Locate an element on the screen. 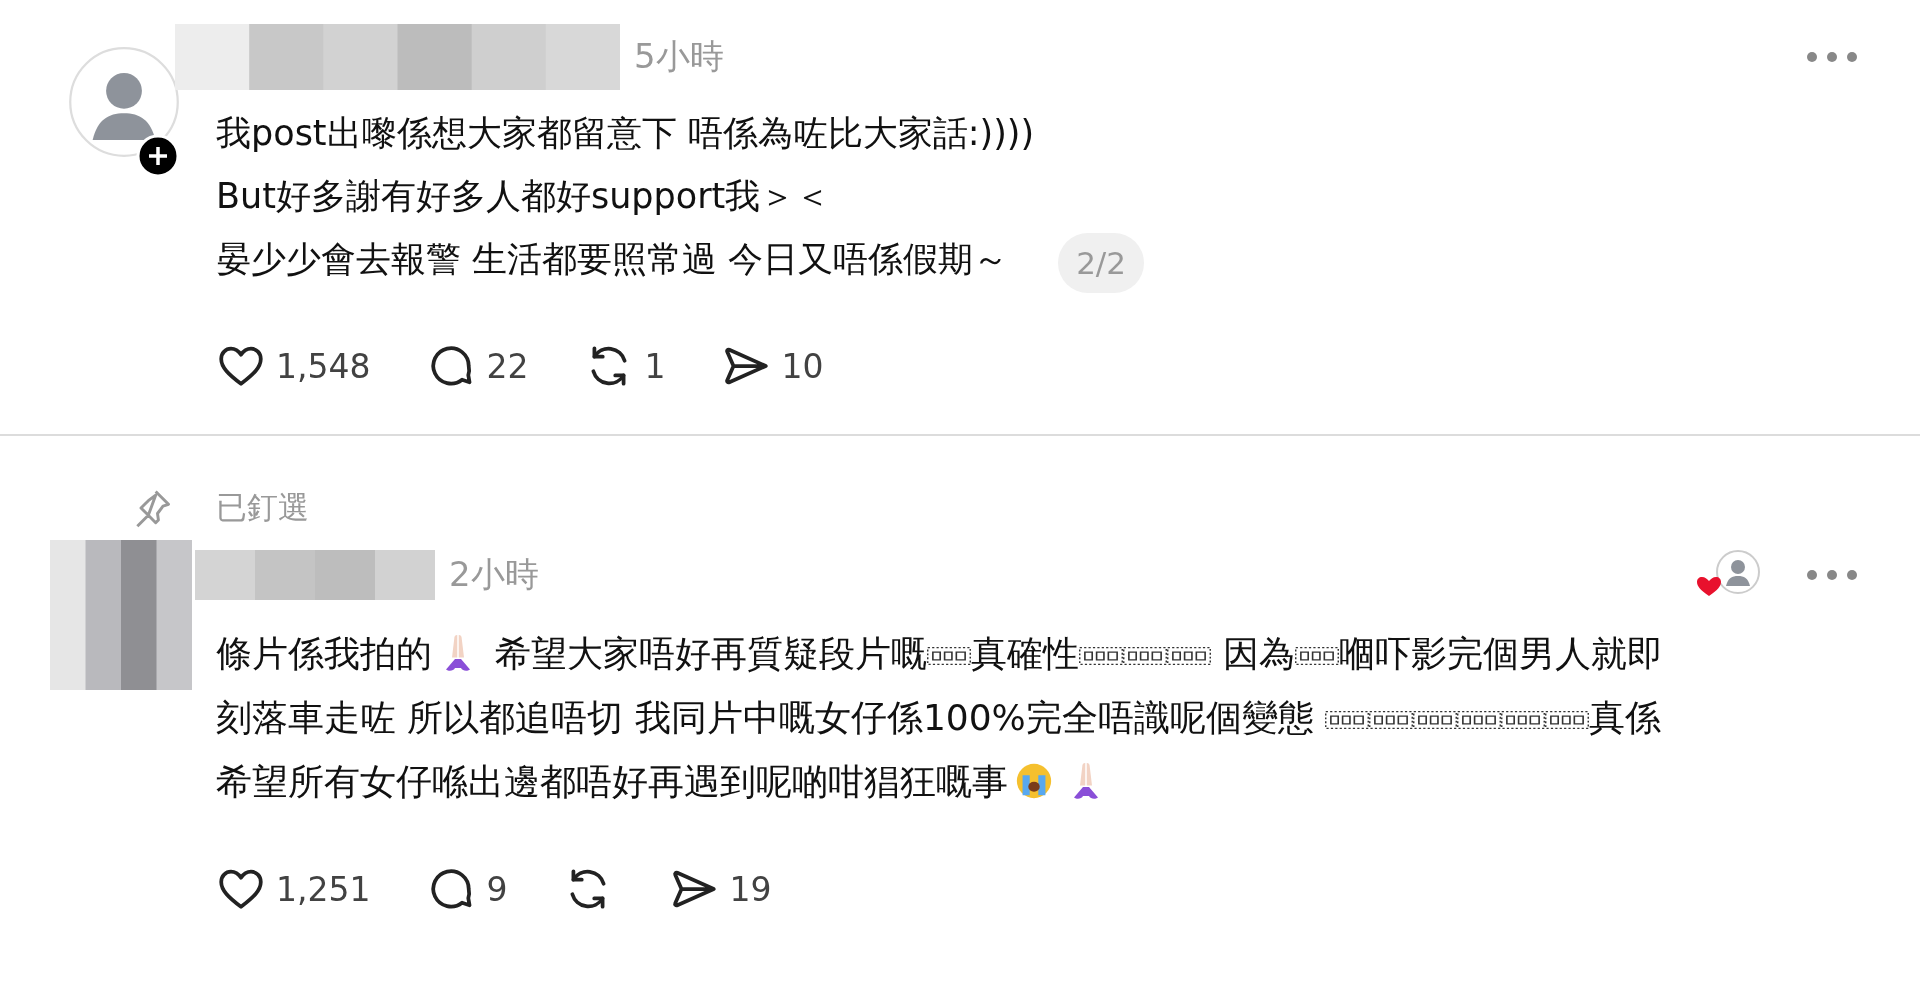  page-indicator: 2/2 is located at coordinates (1101, 263).